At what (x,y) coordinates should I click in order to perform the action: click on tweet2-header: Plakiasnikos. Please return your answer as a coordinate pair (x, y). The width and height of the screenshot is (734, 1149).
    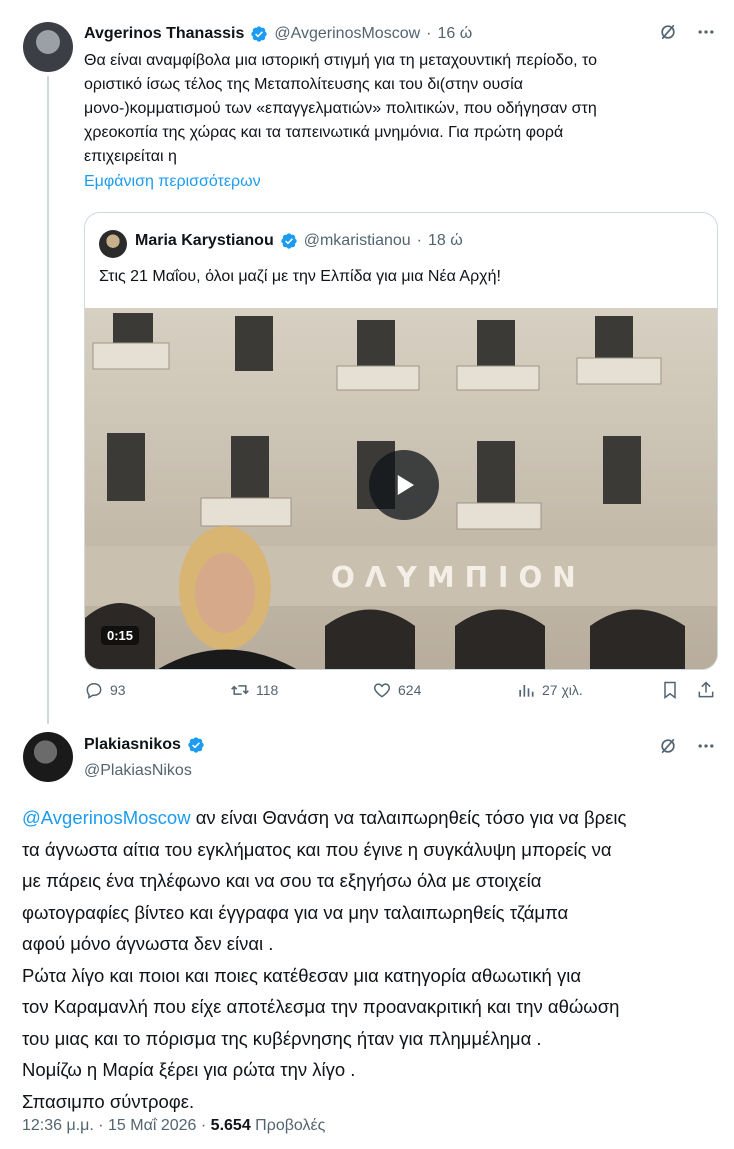
    Looking at the image, I should click on (144, 745).